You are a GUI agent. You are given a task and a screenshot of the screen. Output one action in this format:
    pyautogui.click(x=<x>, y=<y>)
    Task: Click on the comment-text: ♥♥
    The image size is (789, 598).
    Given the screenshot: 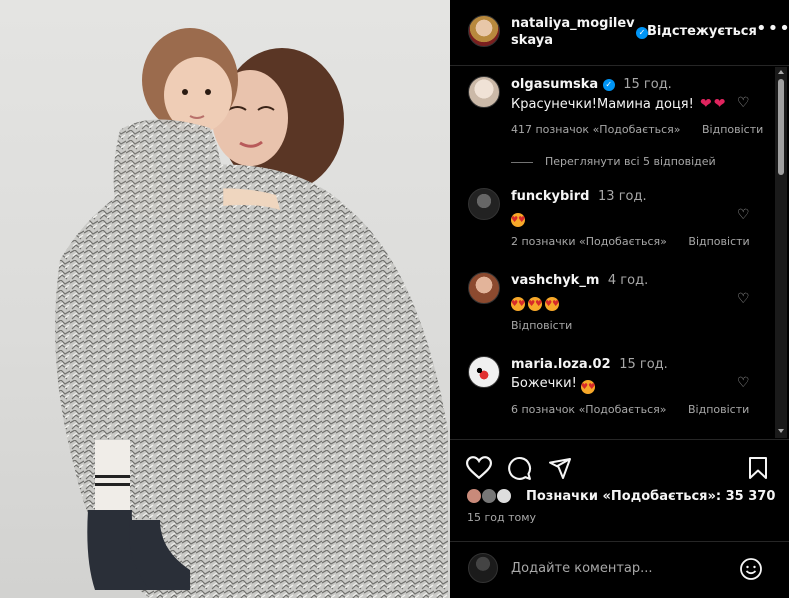 What is the action you would take?
    pyautogui.click(x=519, y=218)
    